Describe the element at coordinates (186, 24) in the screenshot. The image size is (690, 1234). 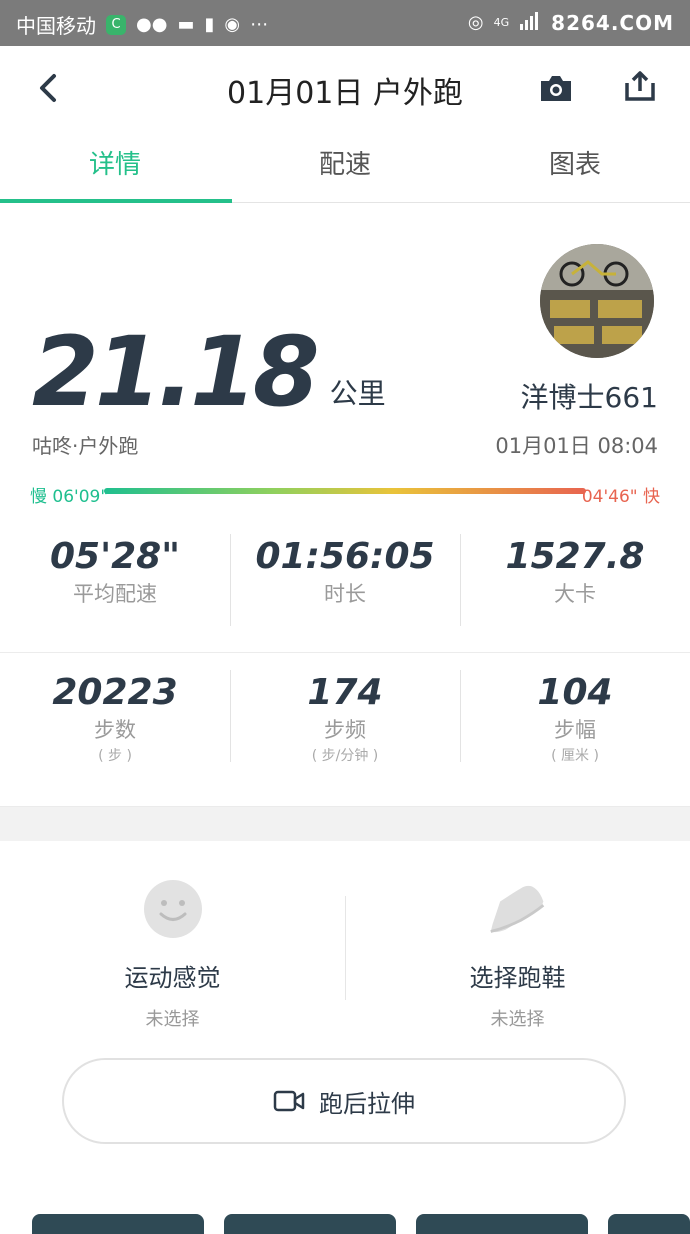
I see `message-icon: ▬` at that location.